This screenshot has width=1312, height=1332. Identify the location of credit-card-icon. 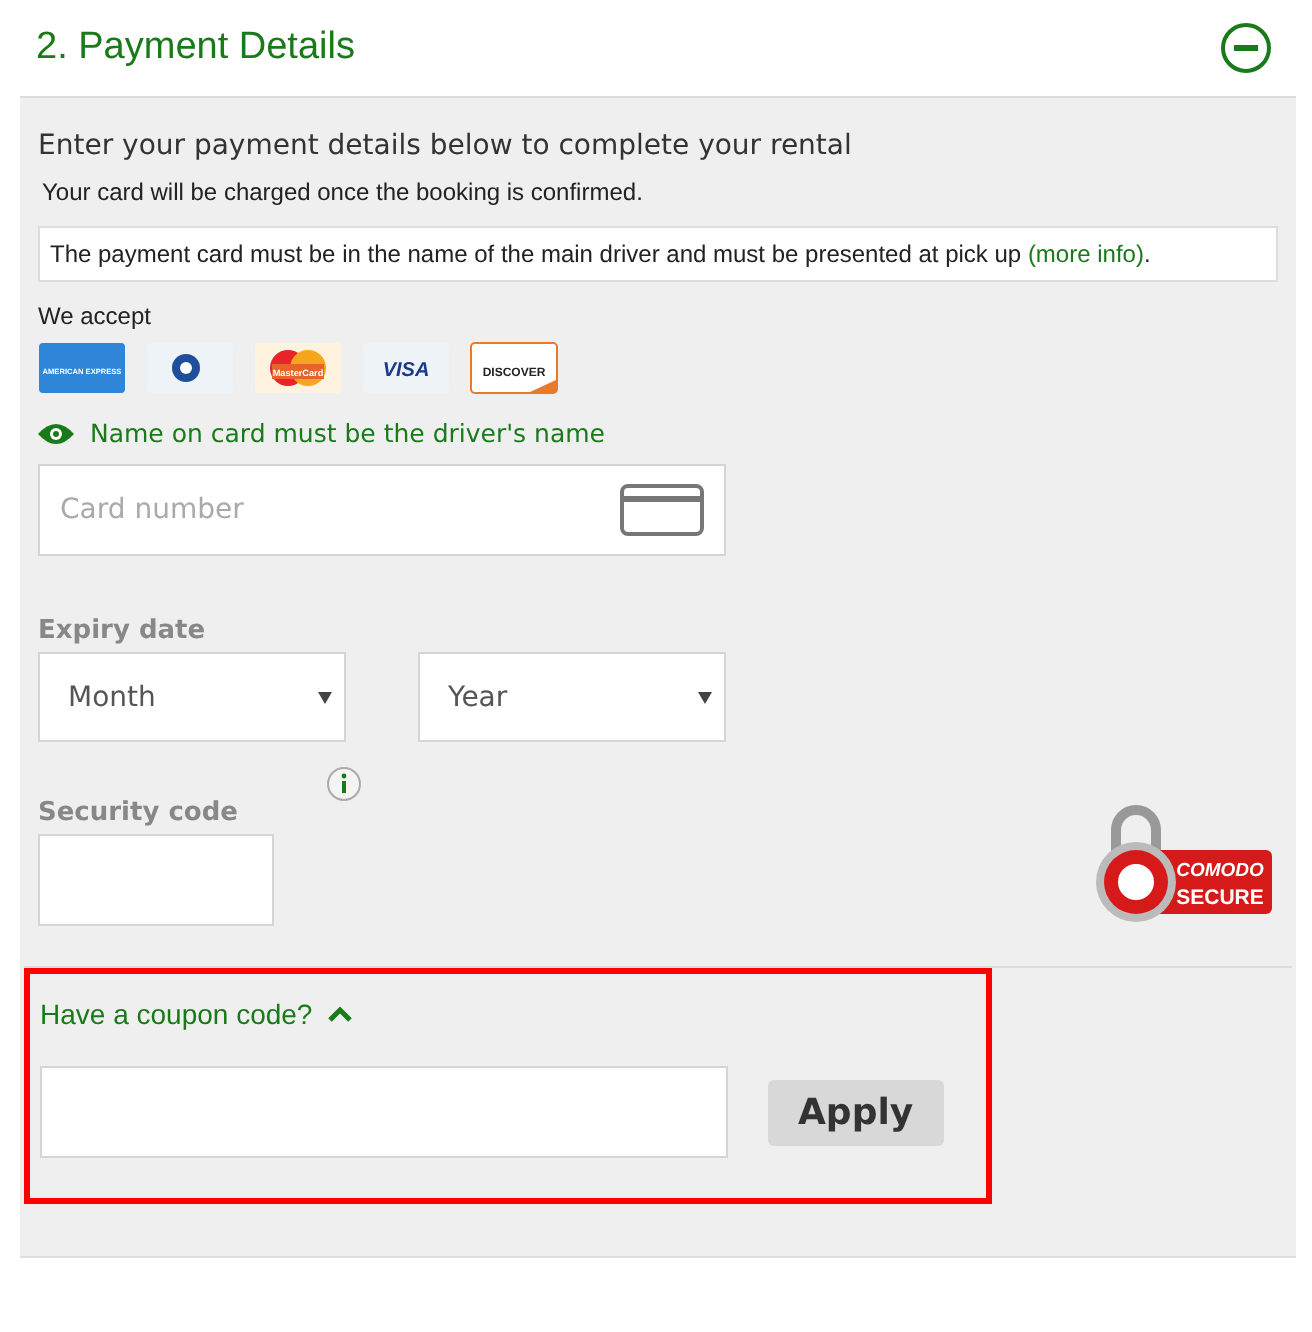
(662, 510).